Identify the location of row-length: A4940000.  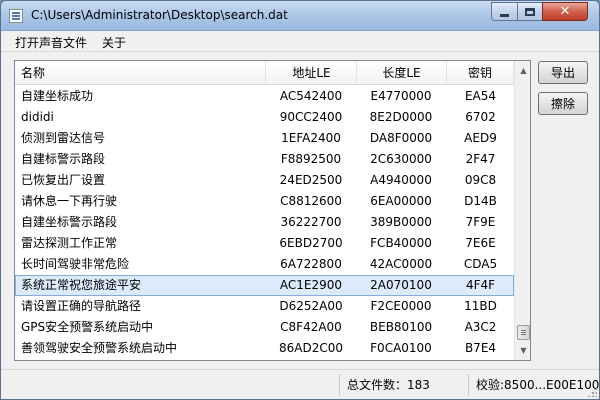
(401, 180).